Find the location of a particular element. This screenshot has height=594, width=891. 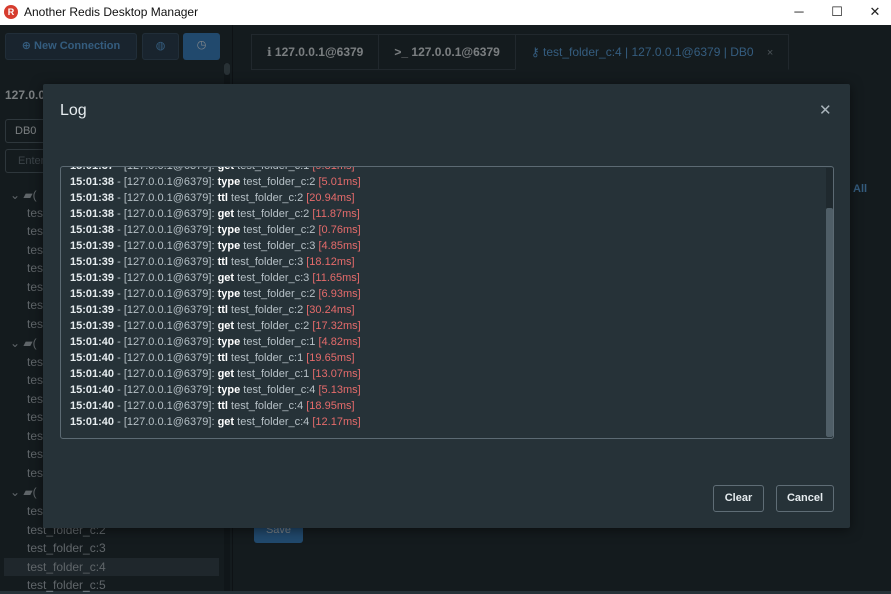

dialog-title: Log is located at coordinates (73, 110).